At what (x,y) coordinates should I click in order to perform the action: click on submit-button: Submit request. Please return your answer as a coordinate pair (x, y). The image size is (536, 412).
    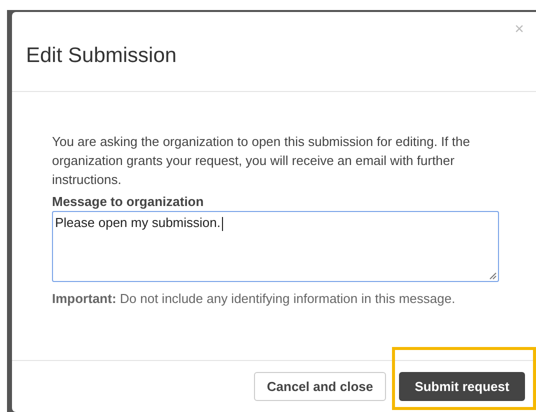
    Looking at the image, I should click on (462, 386).